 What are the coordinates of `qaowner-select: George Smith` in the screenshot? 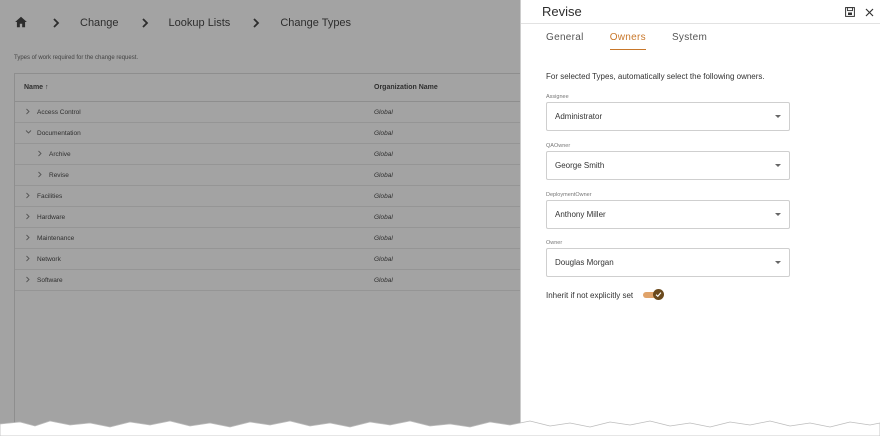 It's located at (668, 165).